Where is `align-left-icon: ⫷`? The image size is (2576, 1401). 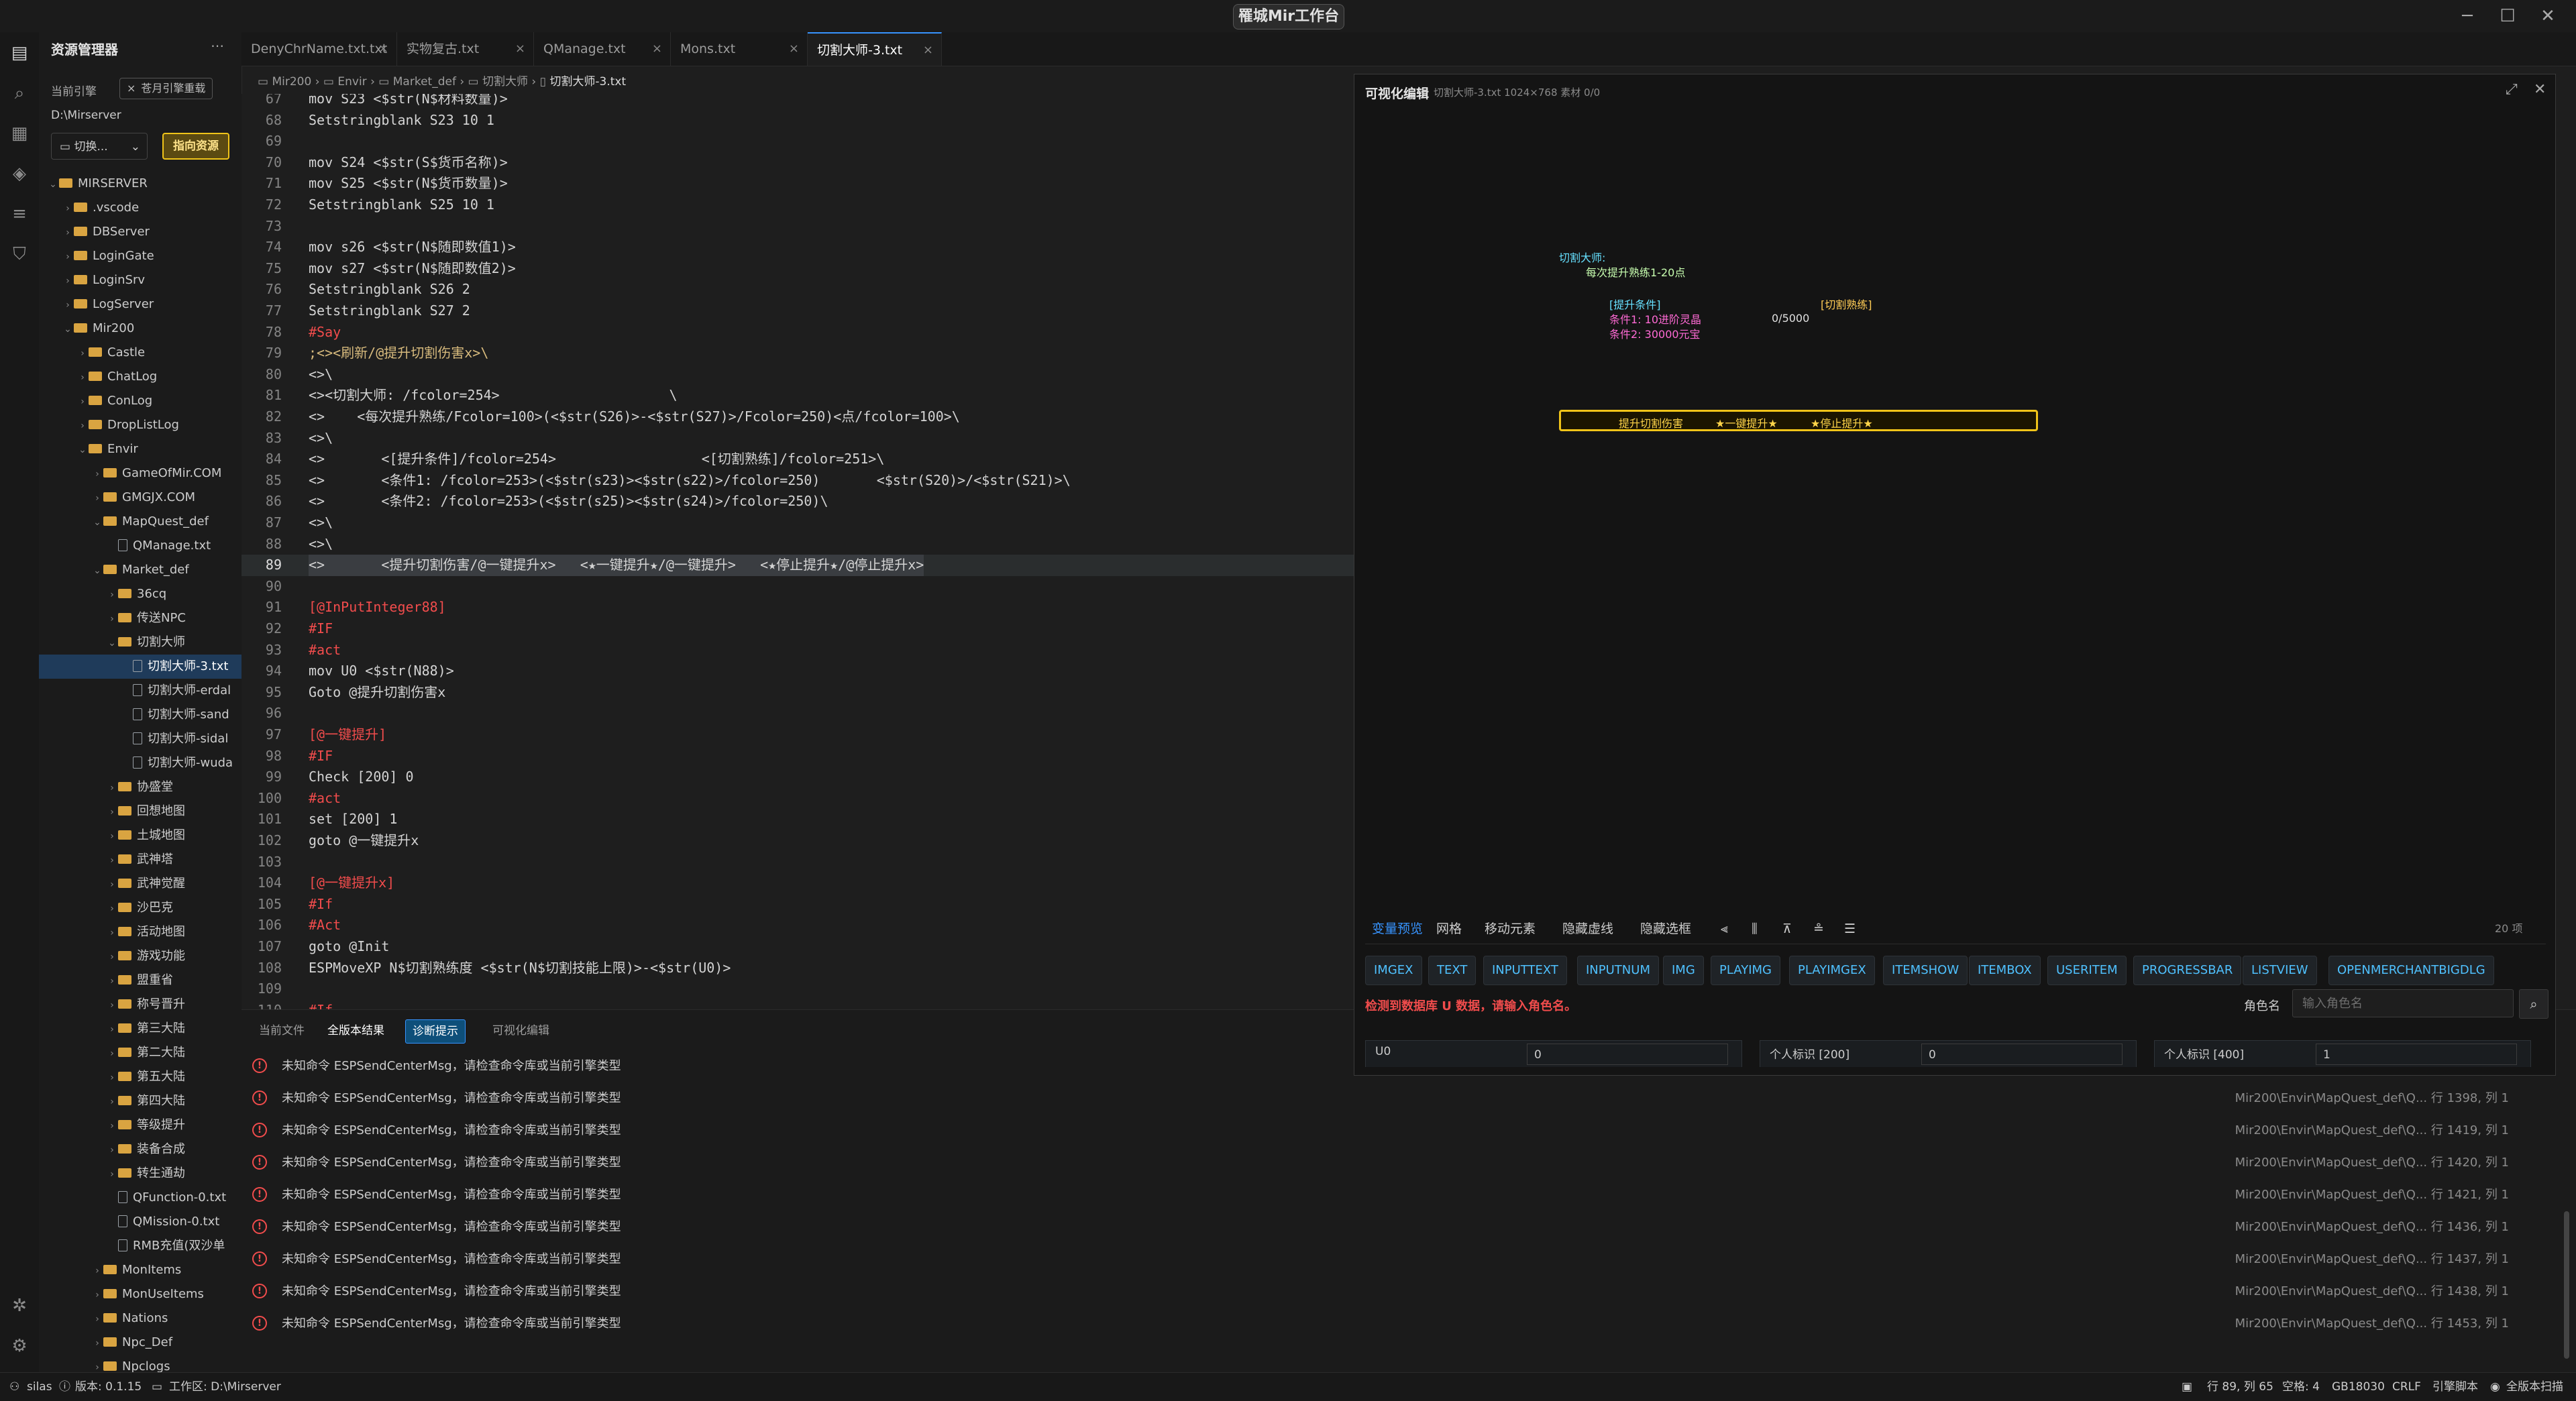
align-left-icon: ⫷ is located at coordinates (1724, 929).